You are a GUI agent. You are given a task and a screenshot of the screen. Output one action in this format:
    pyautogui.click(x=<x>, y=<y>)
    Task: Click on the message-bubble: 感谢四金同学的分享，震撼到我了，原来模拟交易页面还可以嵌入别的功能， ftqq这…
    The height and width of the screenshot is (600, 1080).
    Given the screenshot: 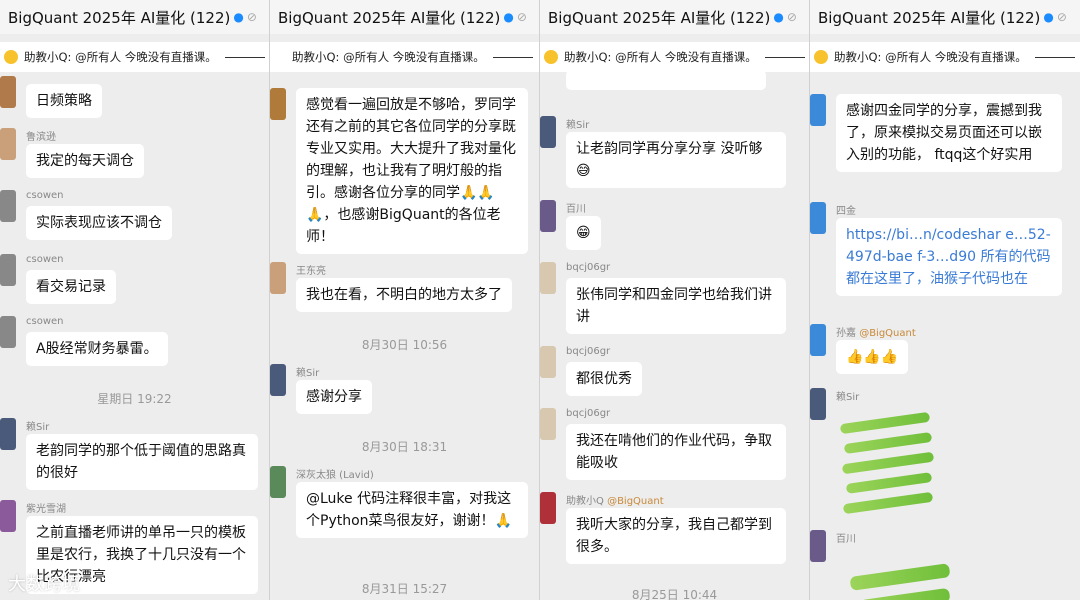 What is the action you would take?
    pyautogui.click(x=949, y=133)
    